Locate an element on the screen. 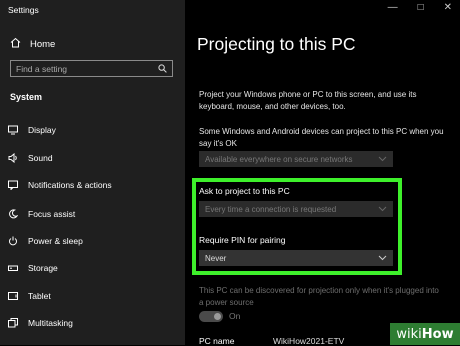 The height and width of the screenshot is (346, 460). sidebar-item-label: Notifications & actions is located at coordinates (70, 185).